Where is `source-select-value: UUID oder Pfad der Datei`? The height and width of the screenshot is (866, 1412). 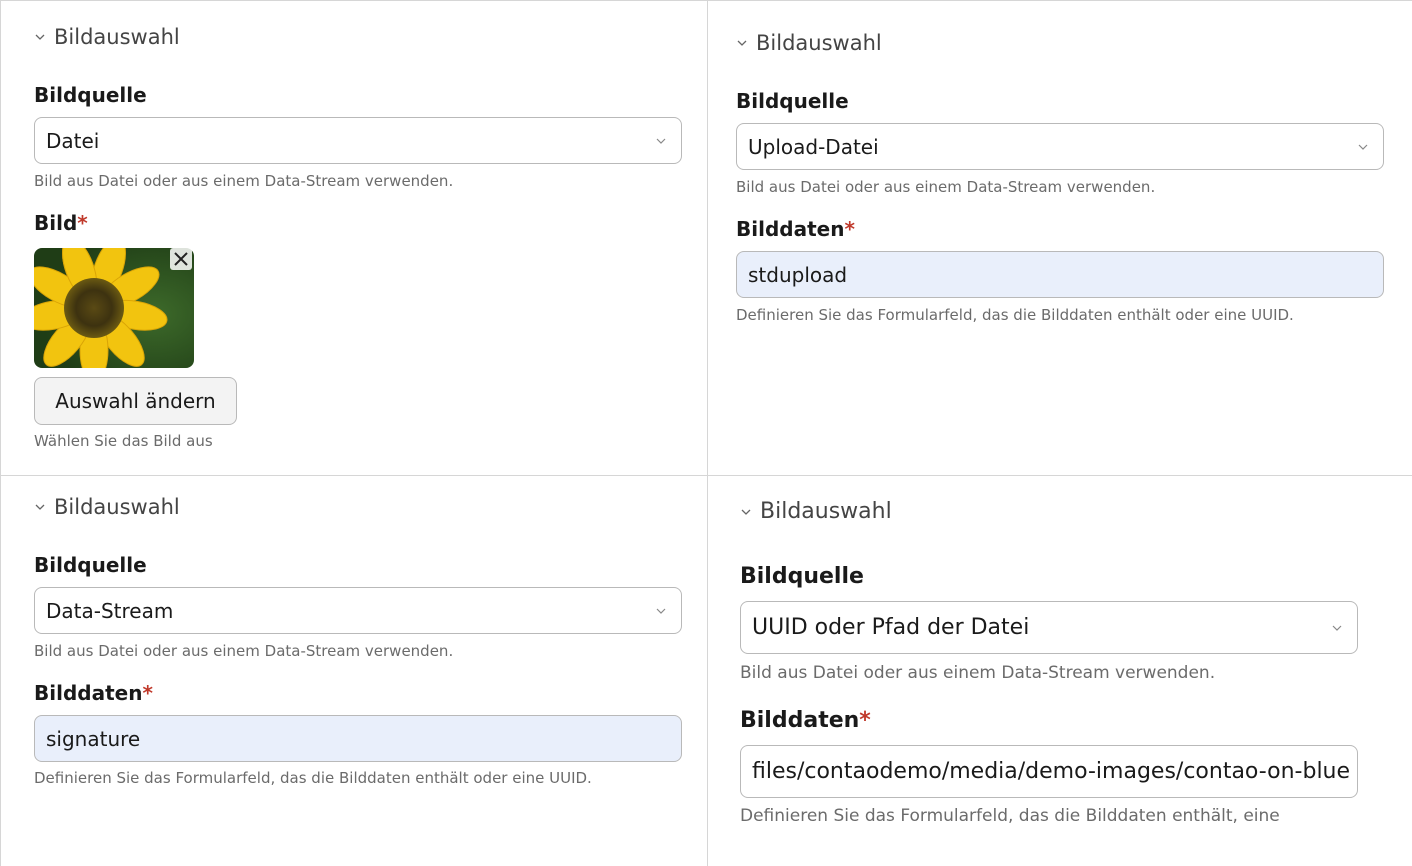
source-select-value: UUID oder Pfad der Datei is located at coordinates (891, 627).